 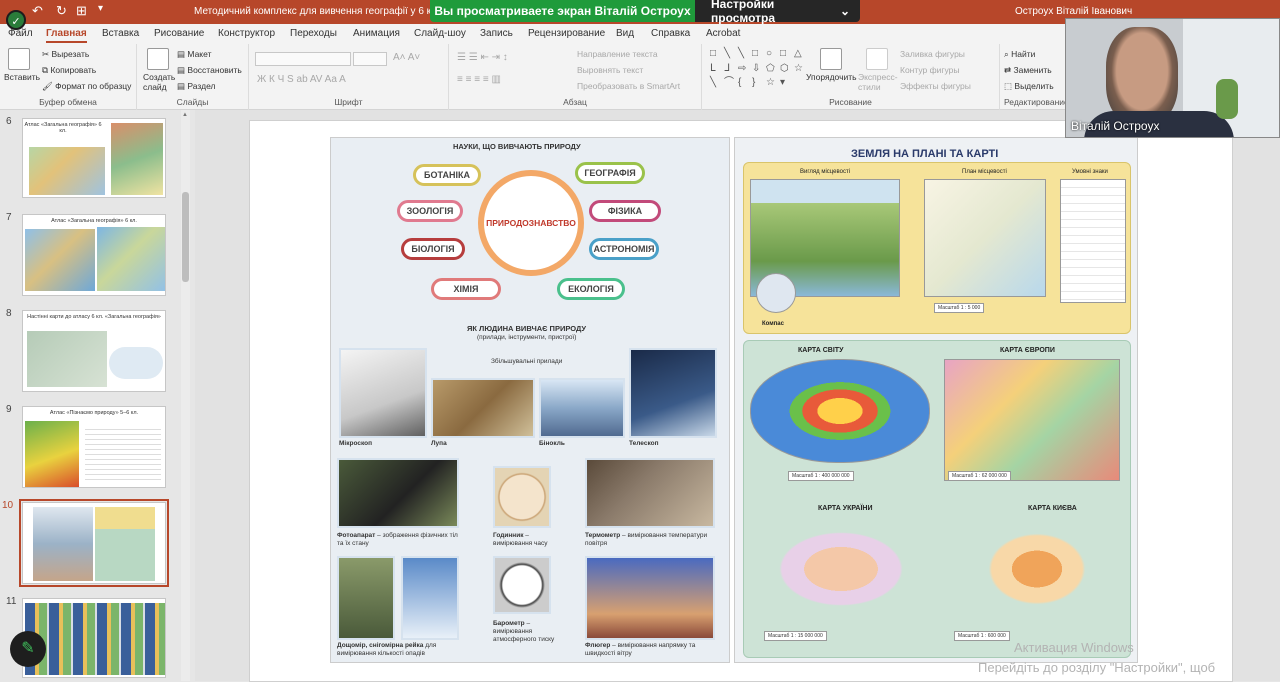 What do you see at coordinates (821, 476) in the screenshot?
I see `world-scale: Масштаб 1 : 400 000 000` at bounding box center [821, 476].